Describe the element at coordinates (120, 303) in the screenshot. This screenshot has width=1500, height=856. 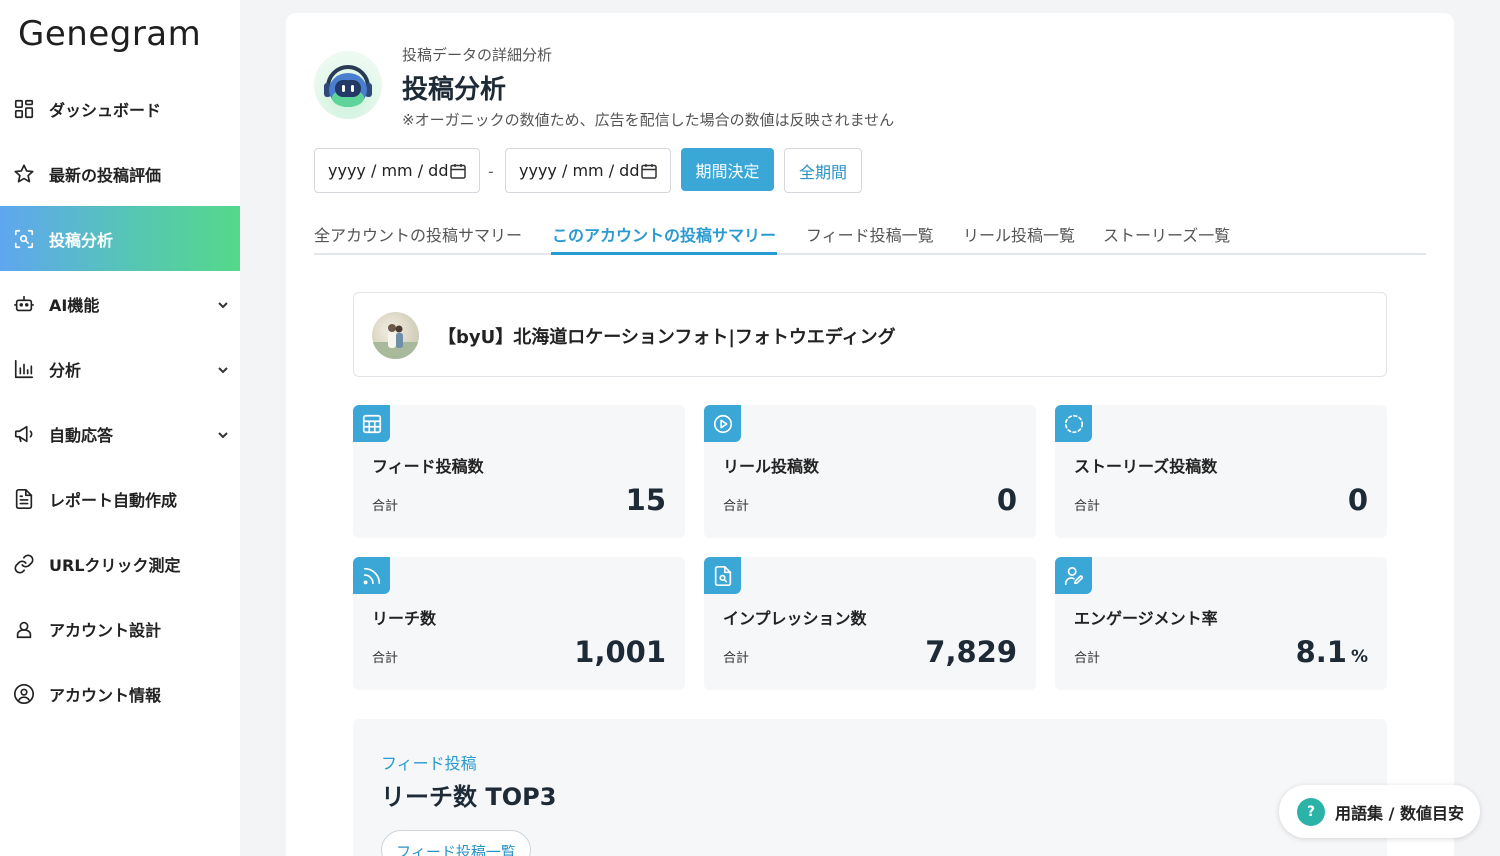
I see `sidebar-item-ai: AI機能` at that location.